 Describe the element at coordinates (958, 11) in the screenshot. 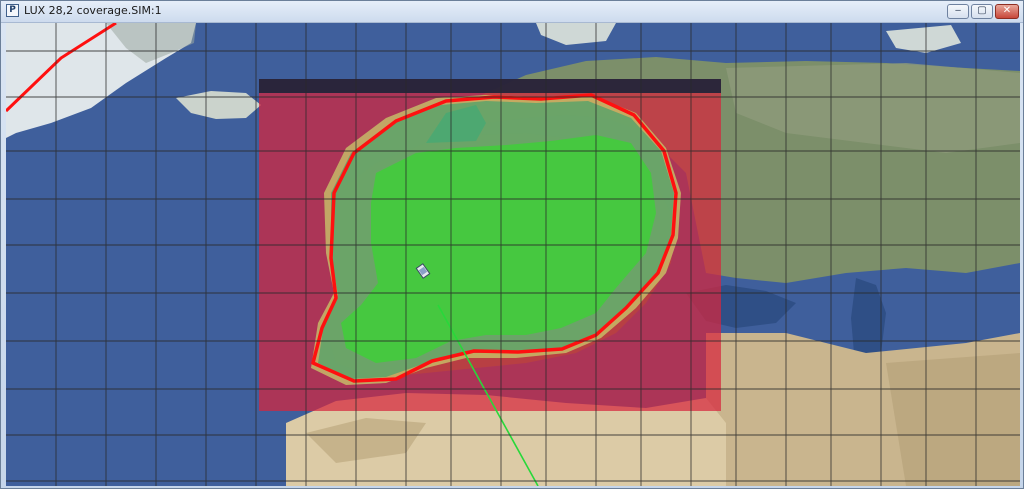

I see `minimize-button: ‒` at that location.